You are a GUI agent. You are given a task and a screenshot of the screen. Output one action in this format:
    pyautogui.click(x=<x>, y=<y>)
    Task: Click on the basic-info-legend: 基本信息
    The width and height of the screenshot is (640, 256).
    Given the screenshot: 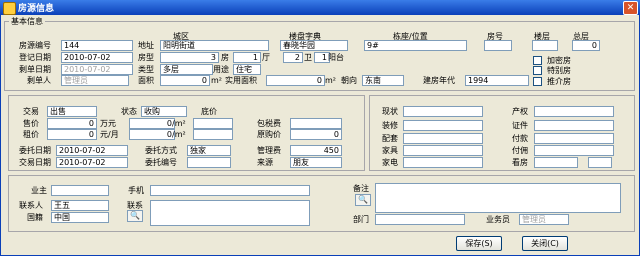 What is the action you would take?
    pyautogui.click(x=27, y=21)
    